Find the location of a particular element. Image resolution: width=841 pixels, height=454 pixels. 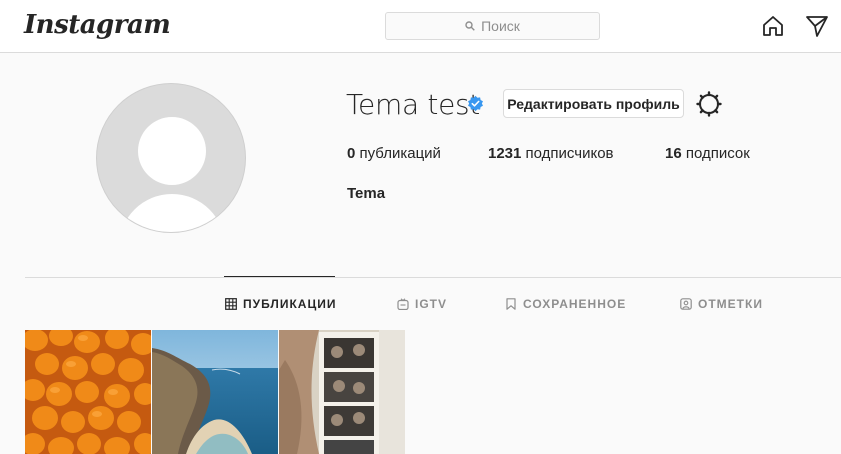

search-input: Поиск is located at coordinates (492, 26).